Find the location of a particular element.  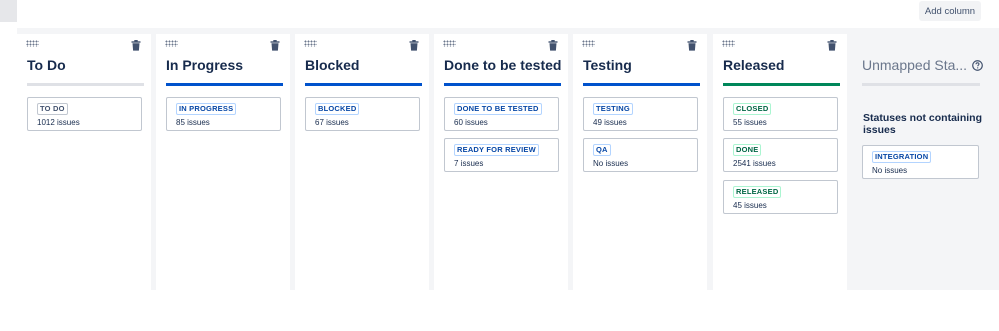

unmapped-note: Statuses not containing issues is located at coordinates (923, 124).